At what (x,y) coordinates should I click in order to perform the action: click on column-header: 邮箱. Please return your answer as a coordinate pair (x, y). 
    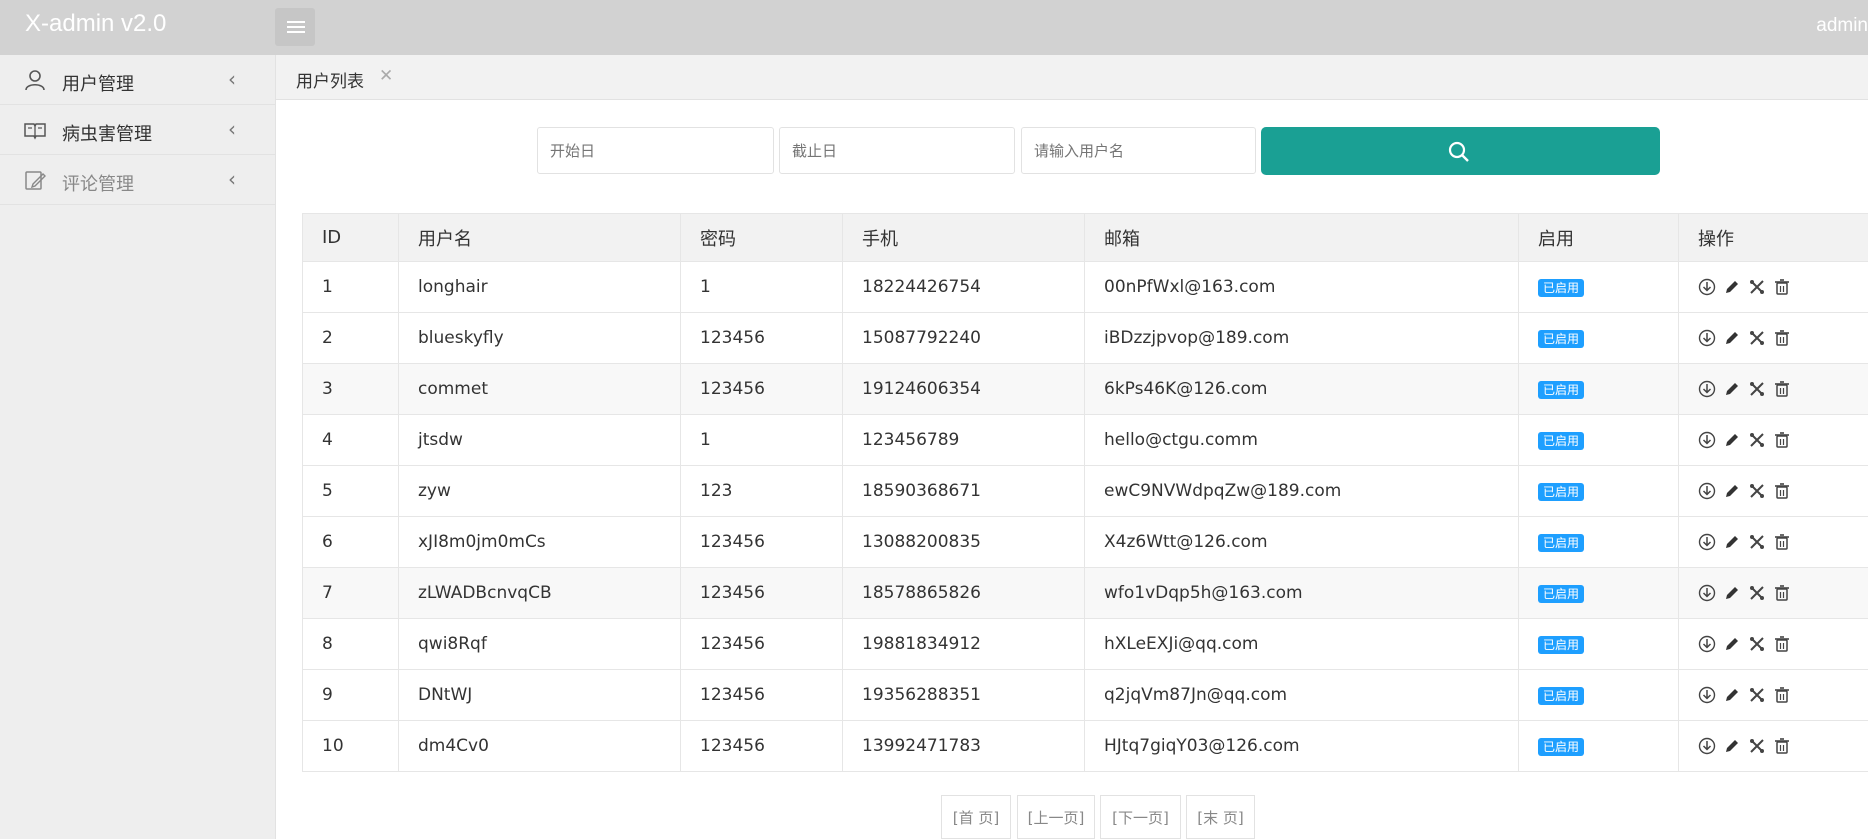
    Looking at the image, I should click on (1302, 238).